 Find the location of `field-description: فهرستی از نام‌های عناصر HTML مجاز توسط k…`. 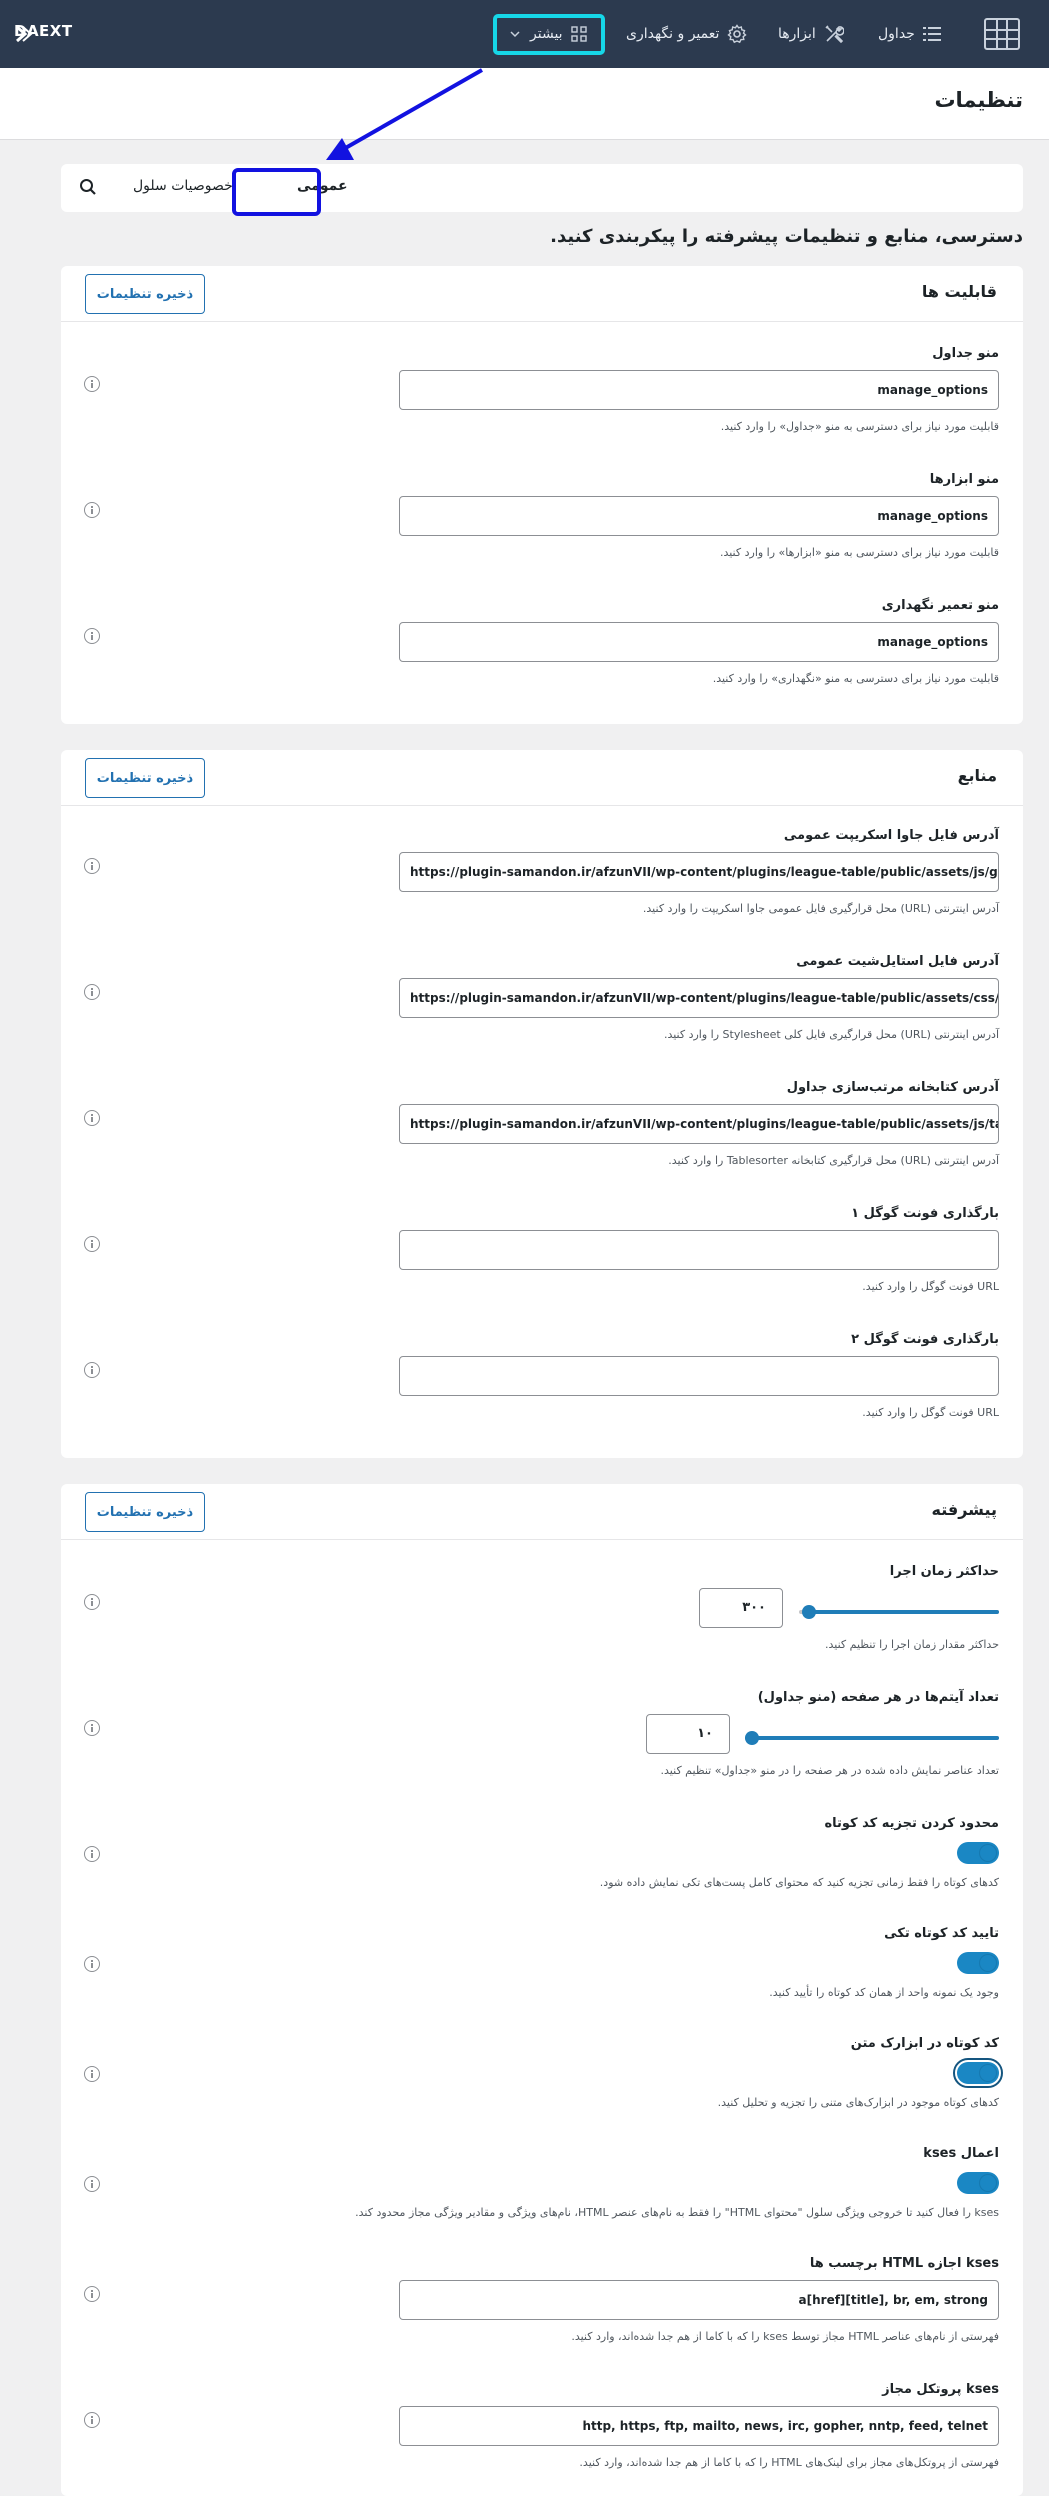

field-description: فهرستی از نام‌های عناصر HTML مجاز توسط k… is located at coordinates (785, 2336).